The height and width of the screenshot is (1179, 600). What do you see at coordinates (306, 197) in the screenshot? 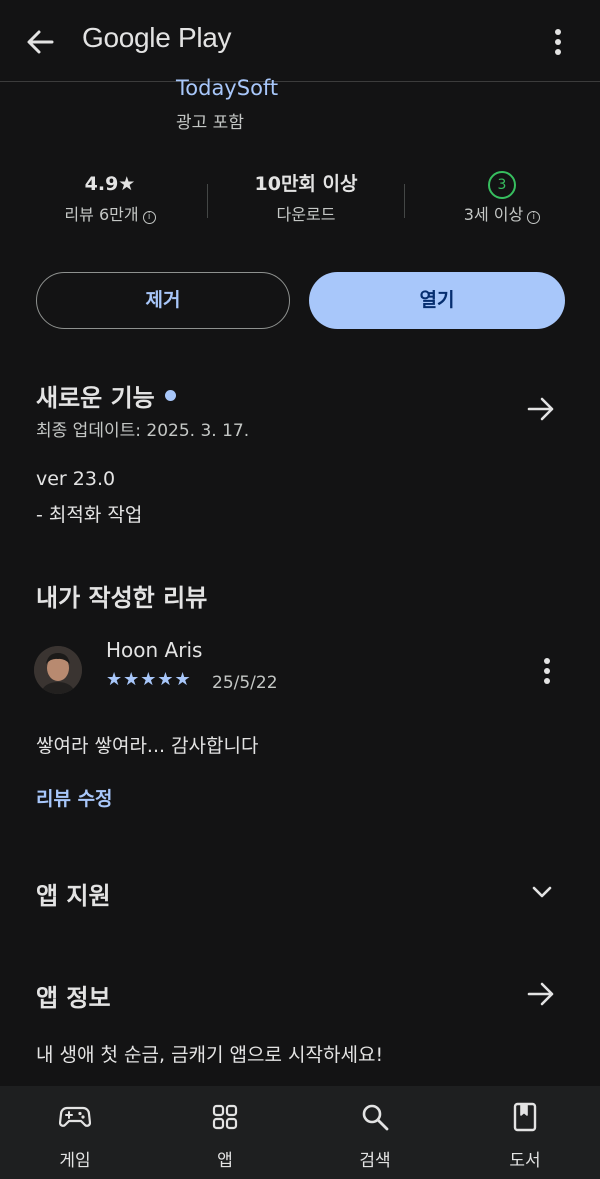
I see `downloads-stat: 10만회 이상 다운로드` at bounding box center [306, 197].